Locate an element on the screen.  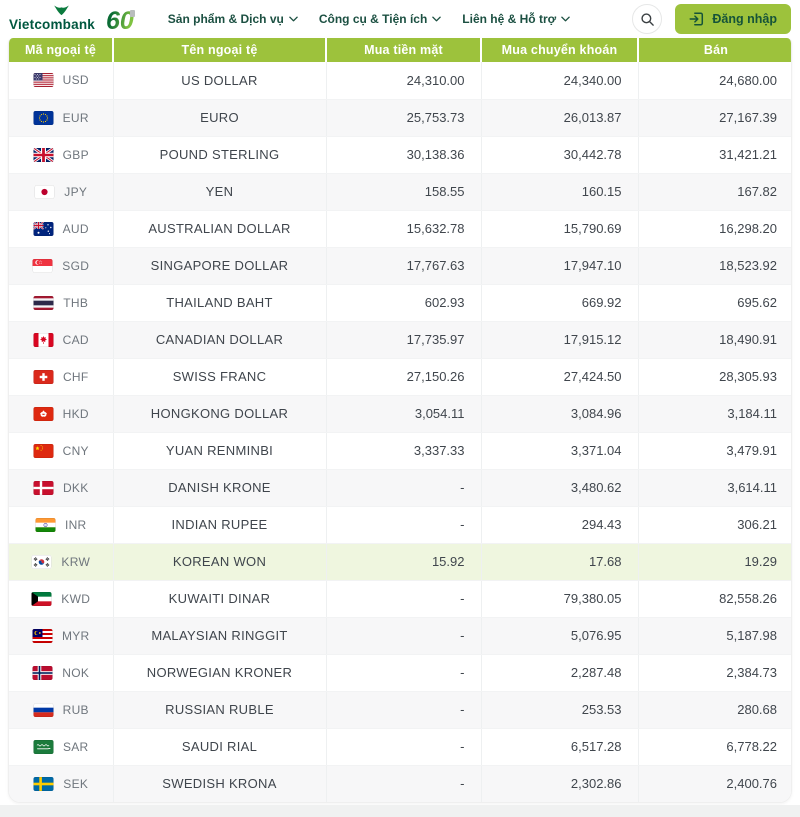
currency-name: EURO is located at coordinates (220, 118).